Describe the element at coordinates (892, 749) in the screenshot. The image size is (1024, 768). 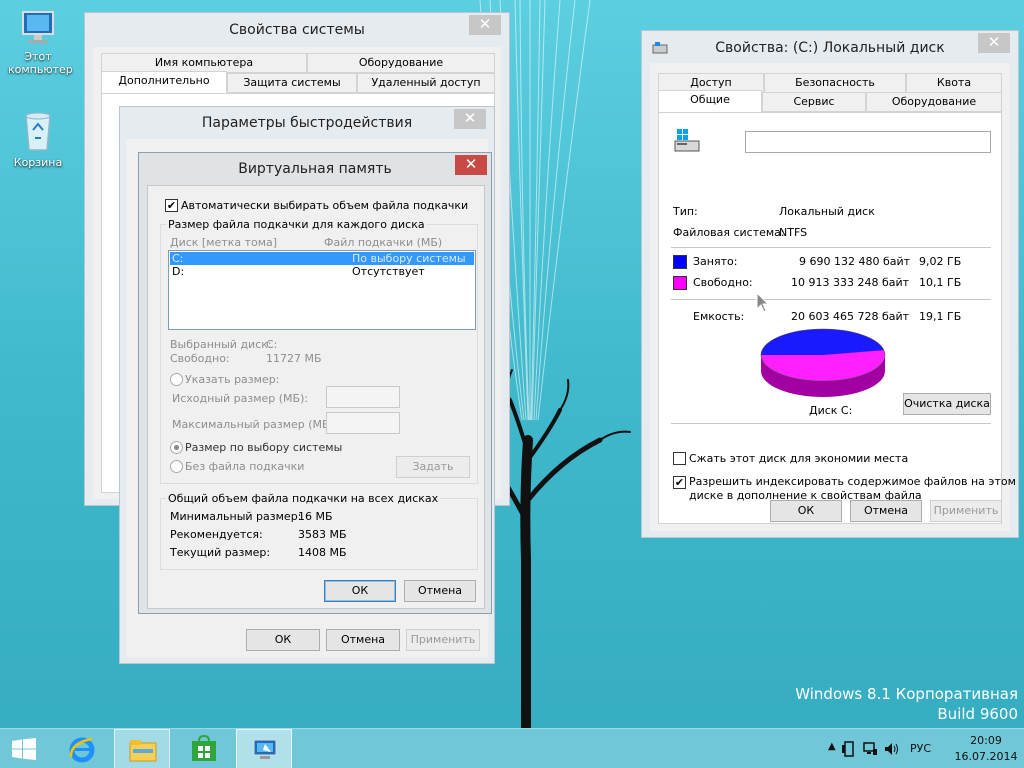
I see `volume-icon` at that location.